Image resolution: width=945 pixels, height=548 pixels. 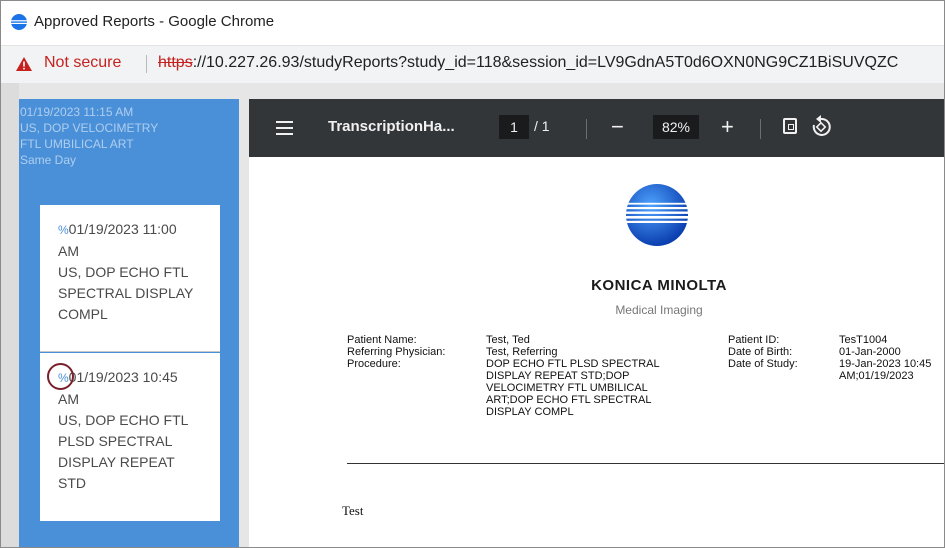 I want to click on link-icon: %, so click(x=63, y=230).